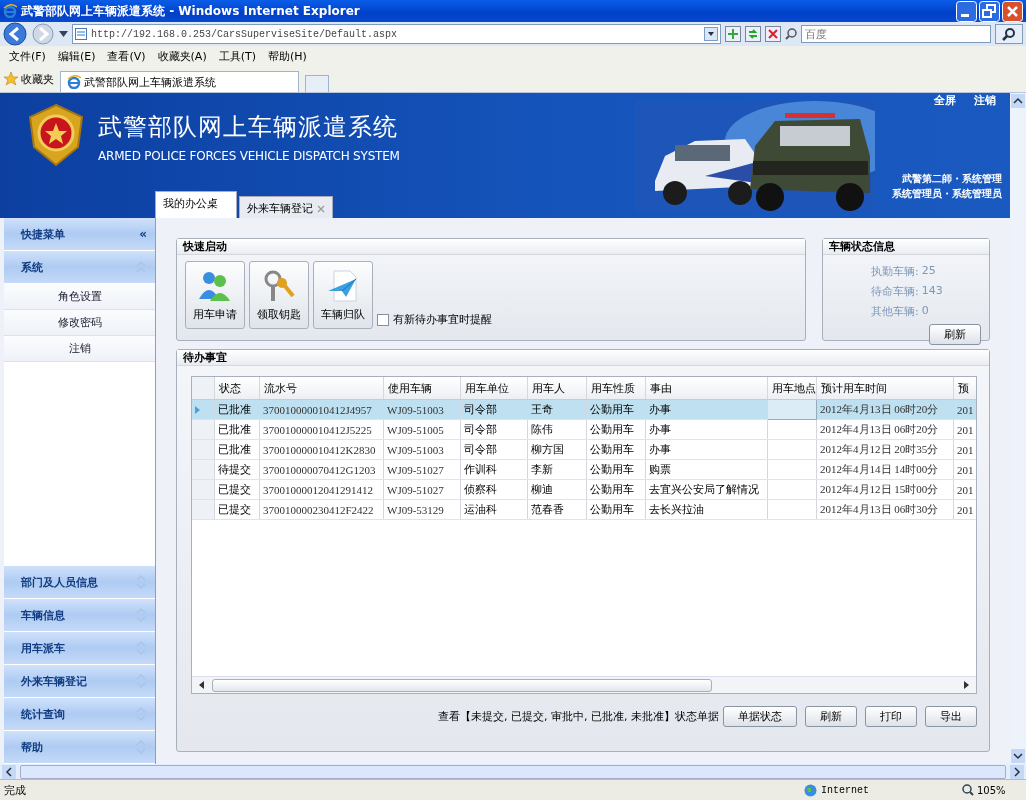  Describe the element at coordinates (932, 291) in the screenshot. I see `status-value: 143` at that location.